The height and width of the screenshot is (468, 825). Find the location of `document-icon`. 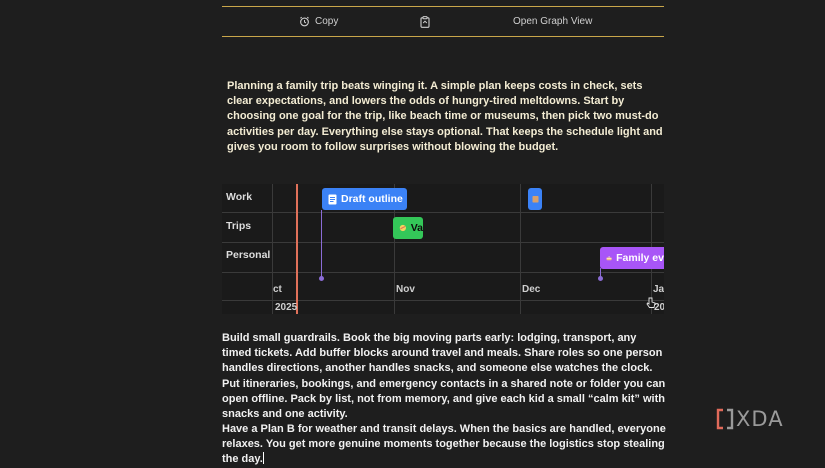

document-icon is located at coordinates (332, 199).